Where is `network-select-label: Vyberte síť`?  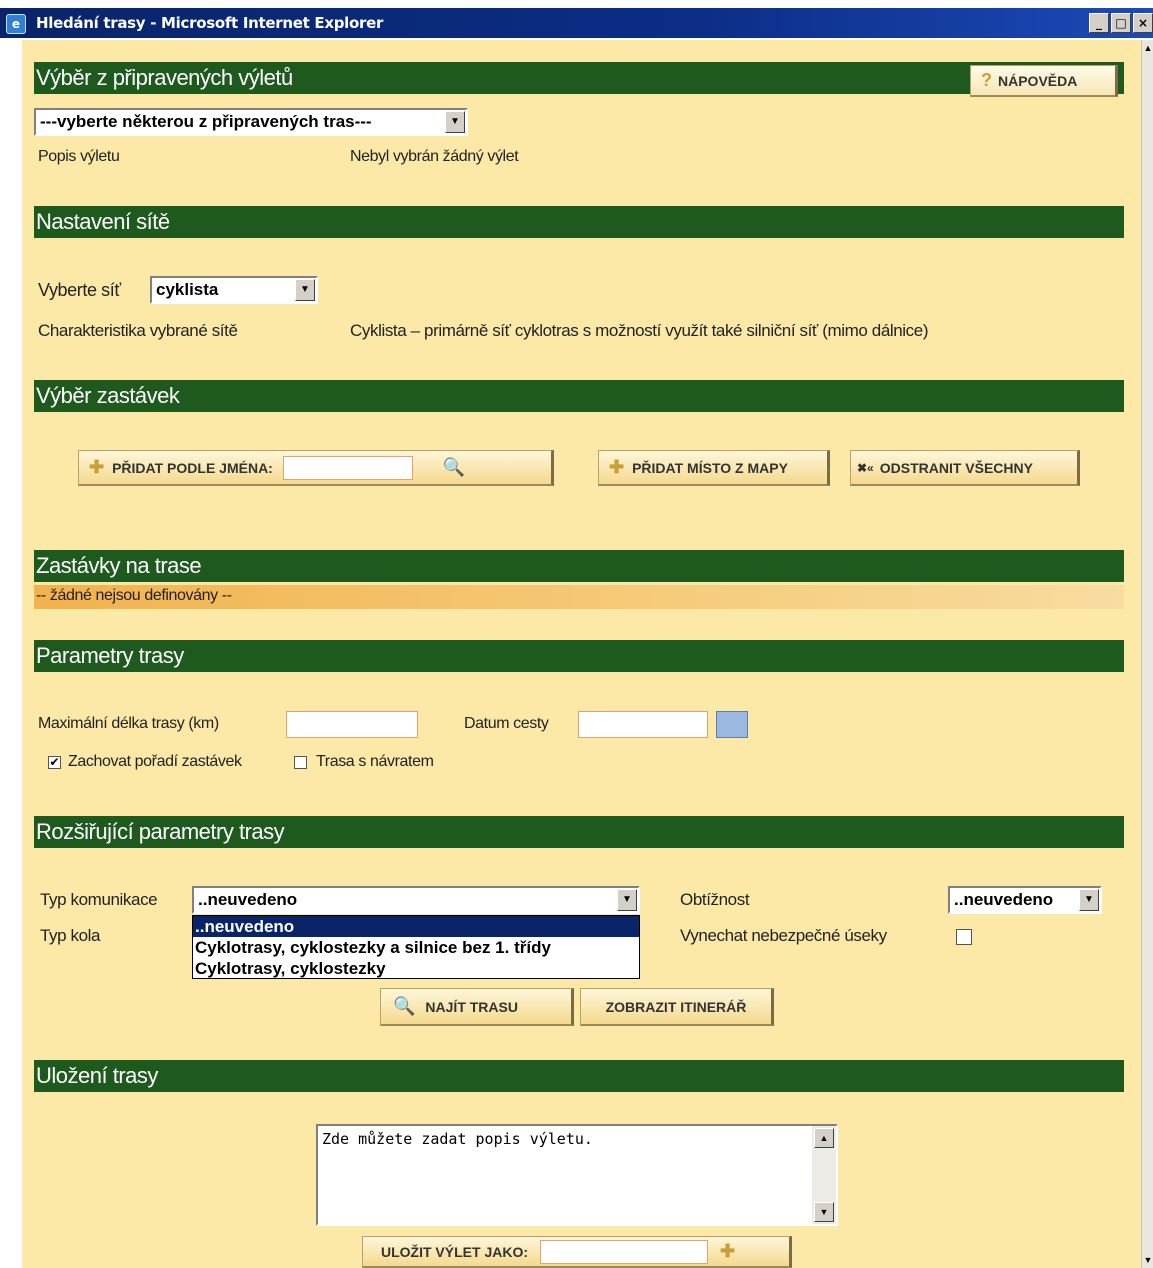 network-select-label: Vyberte síť is located at coordinates (79, 290).